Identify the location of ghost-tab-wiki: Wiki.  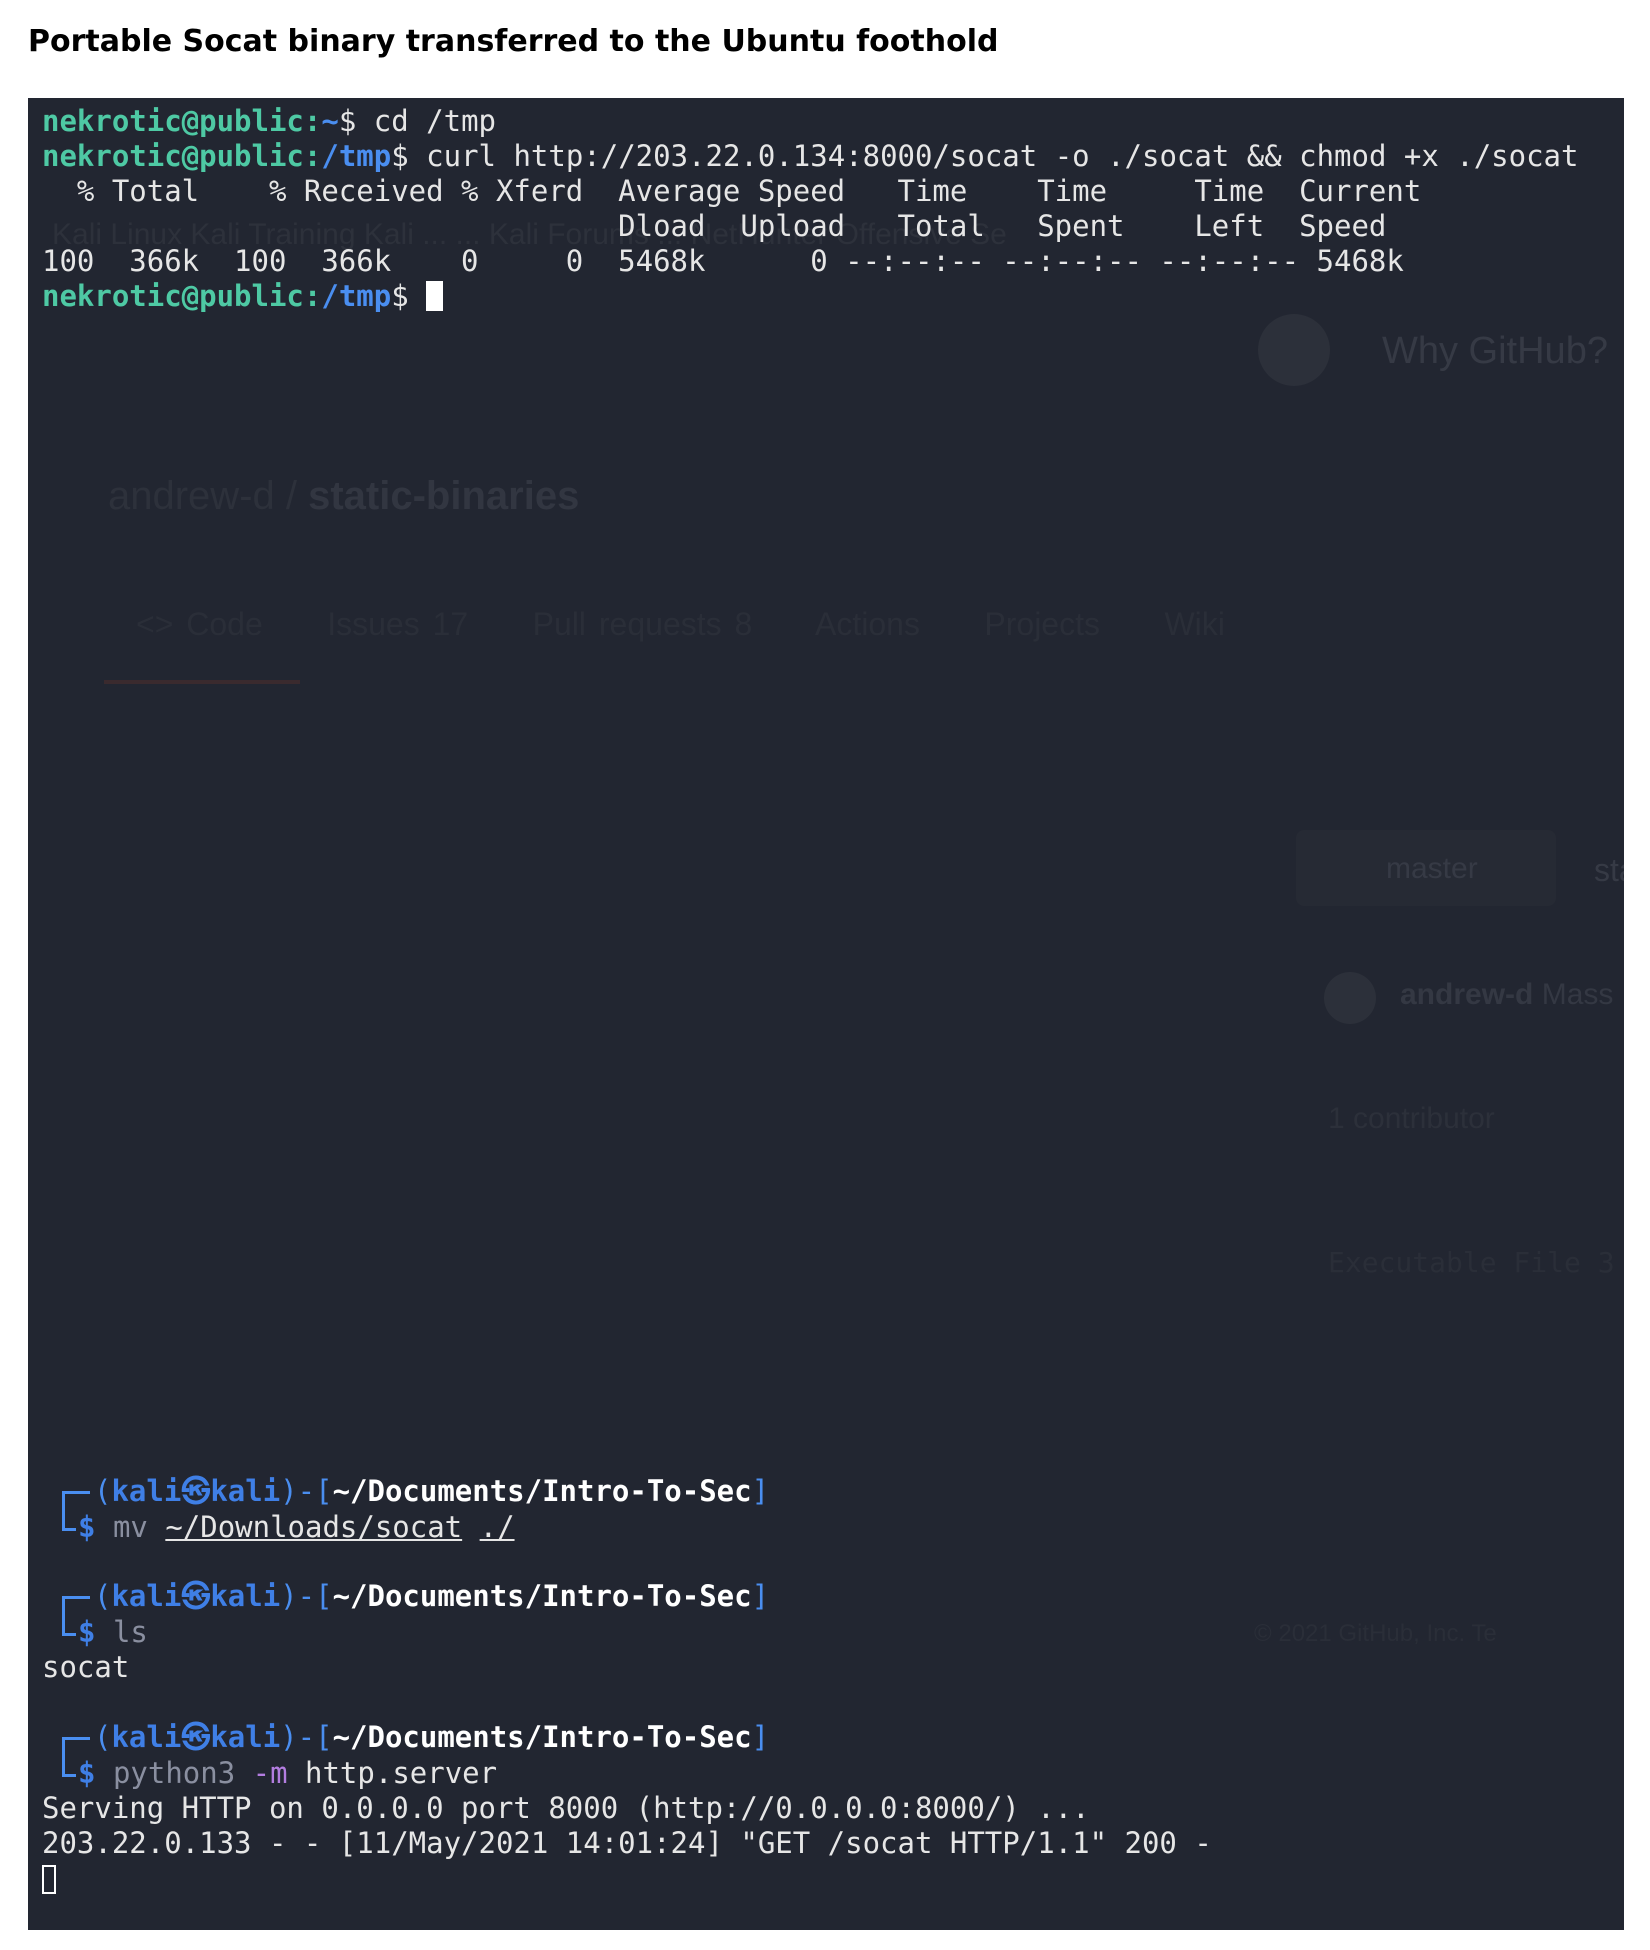
(1194, 624).